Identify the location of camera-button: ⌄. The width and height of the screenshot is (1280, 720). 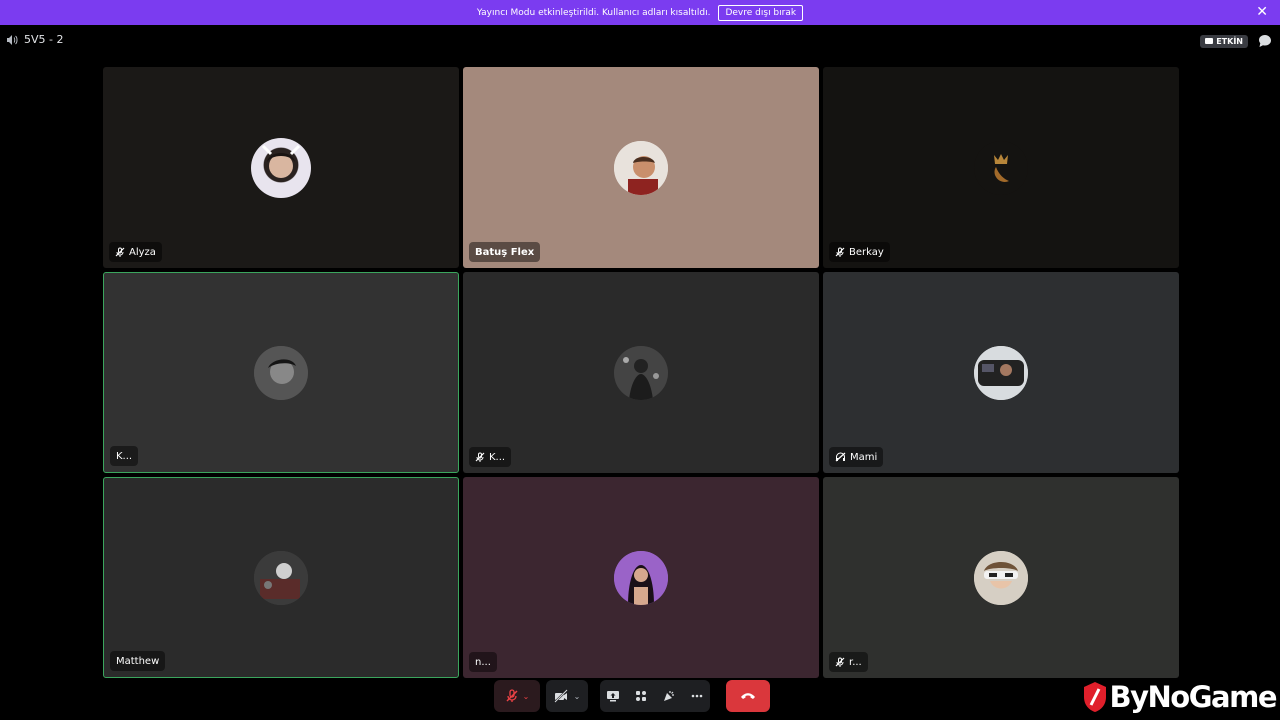
(567, 696).